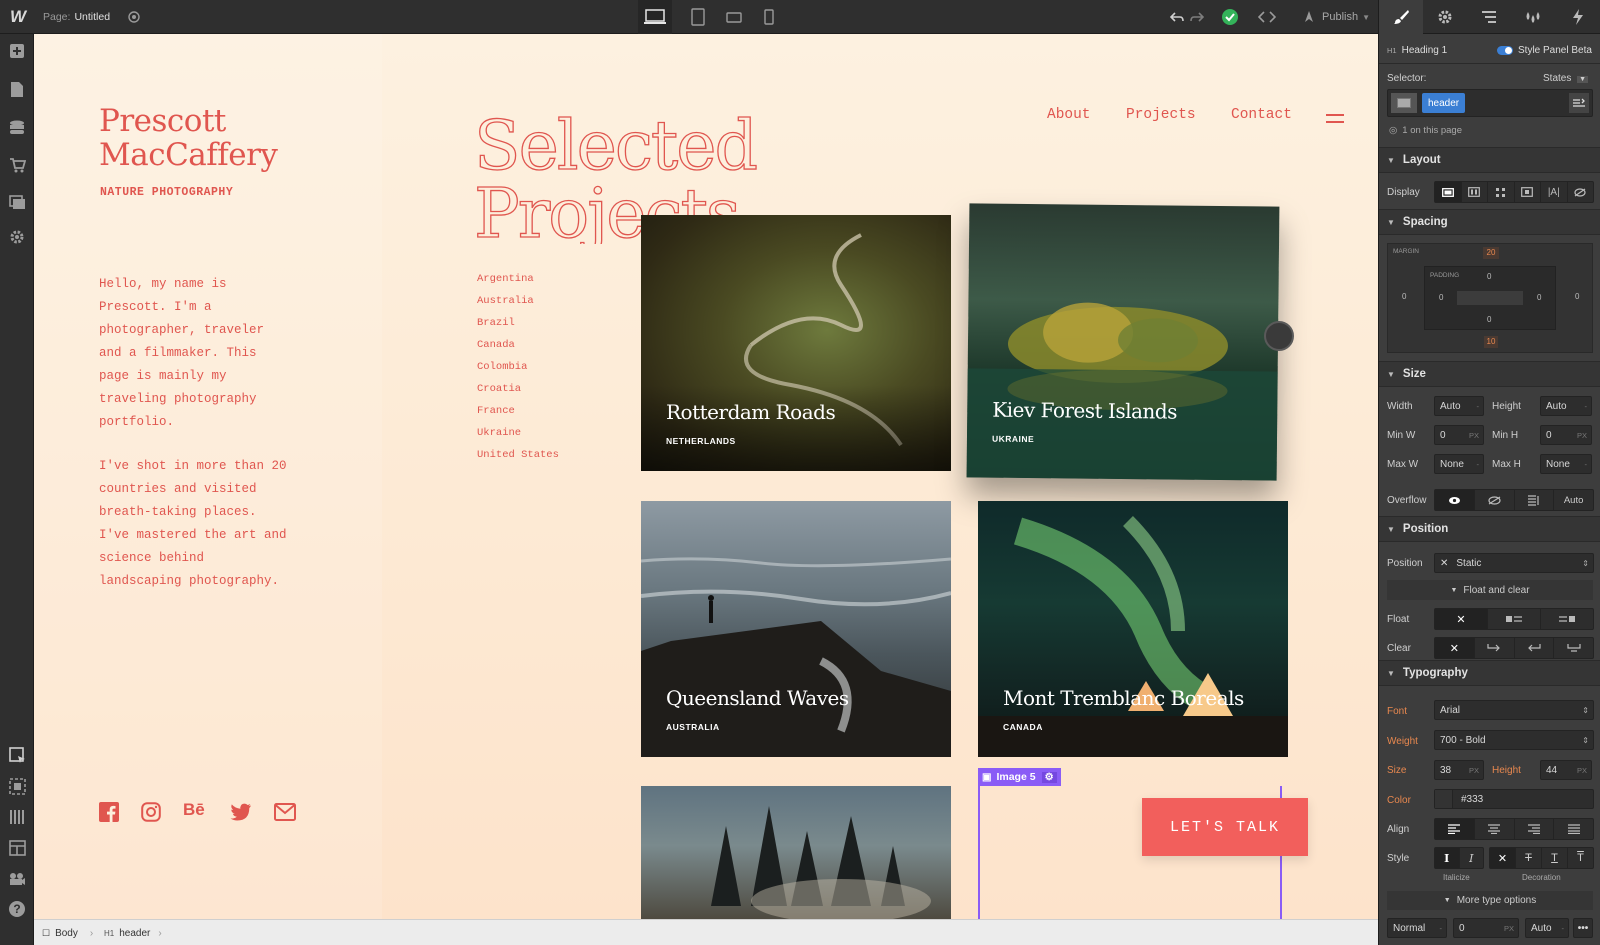  What do you see at coordinates (496, 323) in the screenshot?
I see `country-link-brazil: Brazil` at bounding box center [496, 323].